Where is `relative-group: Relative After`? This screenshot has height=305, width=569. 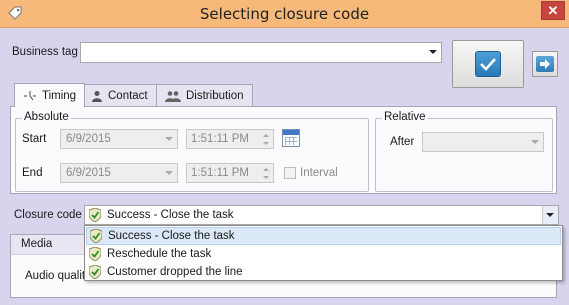 relative-group: Relative After is located at coordinates (464, 151).